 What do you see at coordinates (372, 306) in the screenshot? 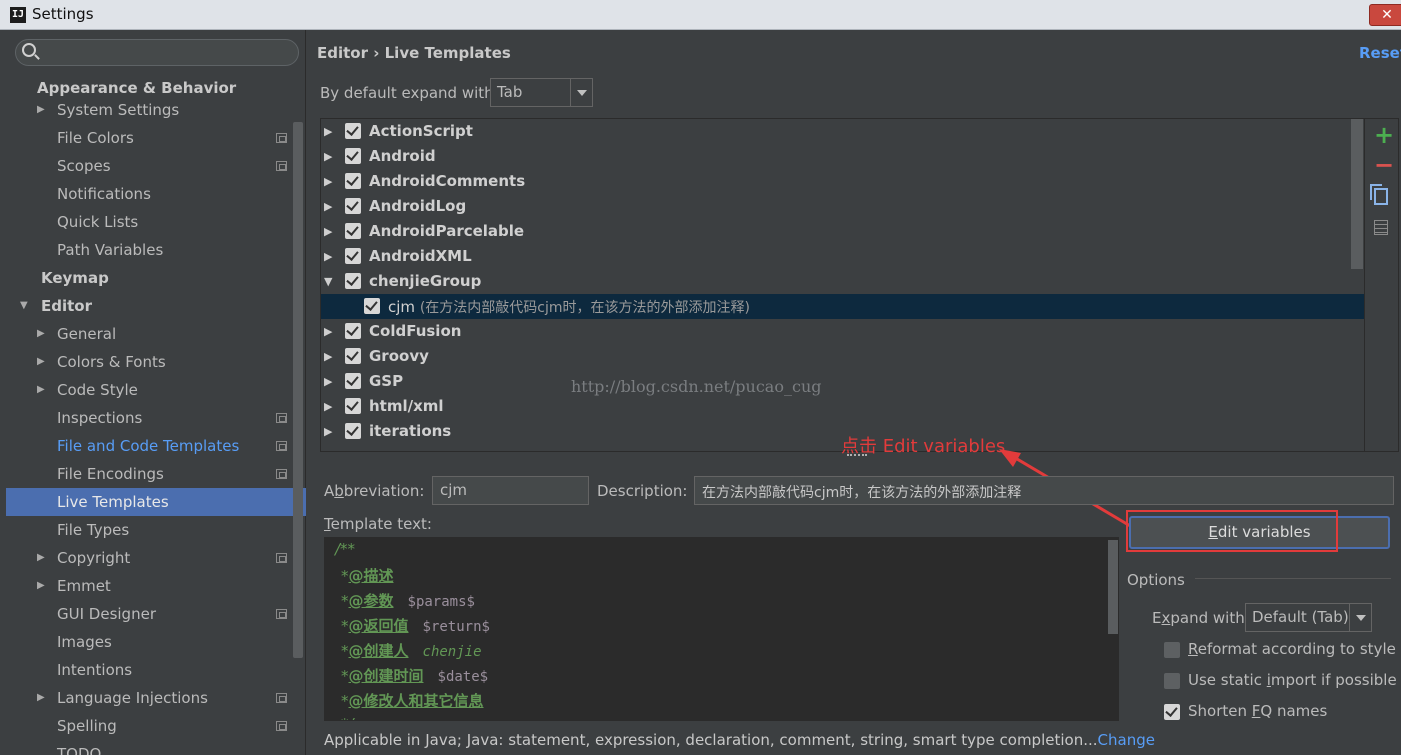
I see `template-checkbox` at bounding box center [372, 306].